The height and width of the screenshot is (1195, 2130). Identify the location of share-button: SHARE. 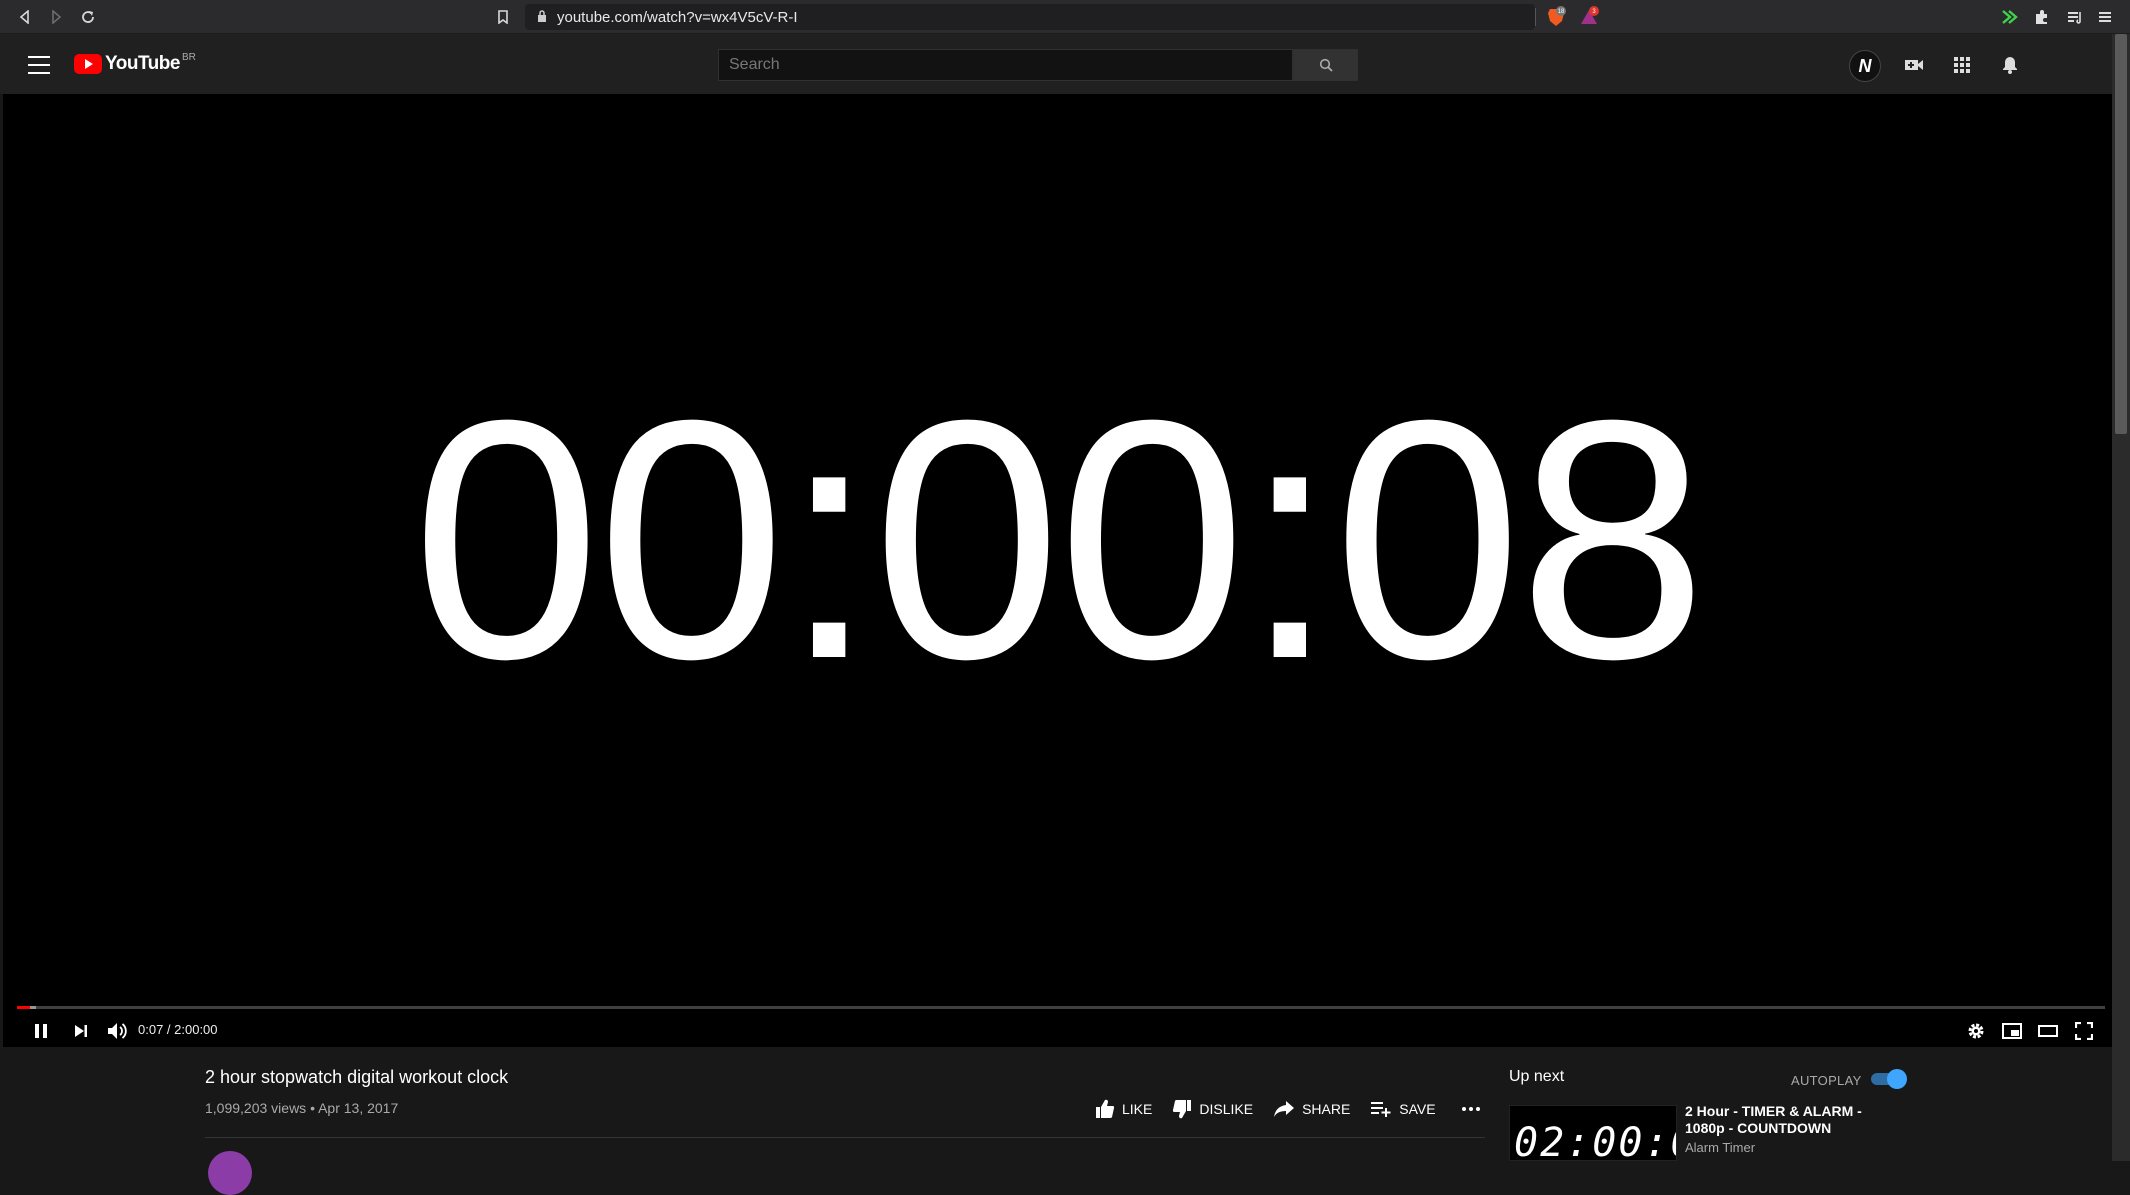
(1311, 1109).